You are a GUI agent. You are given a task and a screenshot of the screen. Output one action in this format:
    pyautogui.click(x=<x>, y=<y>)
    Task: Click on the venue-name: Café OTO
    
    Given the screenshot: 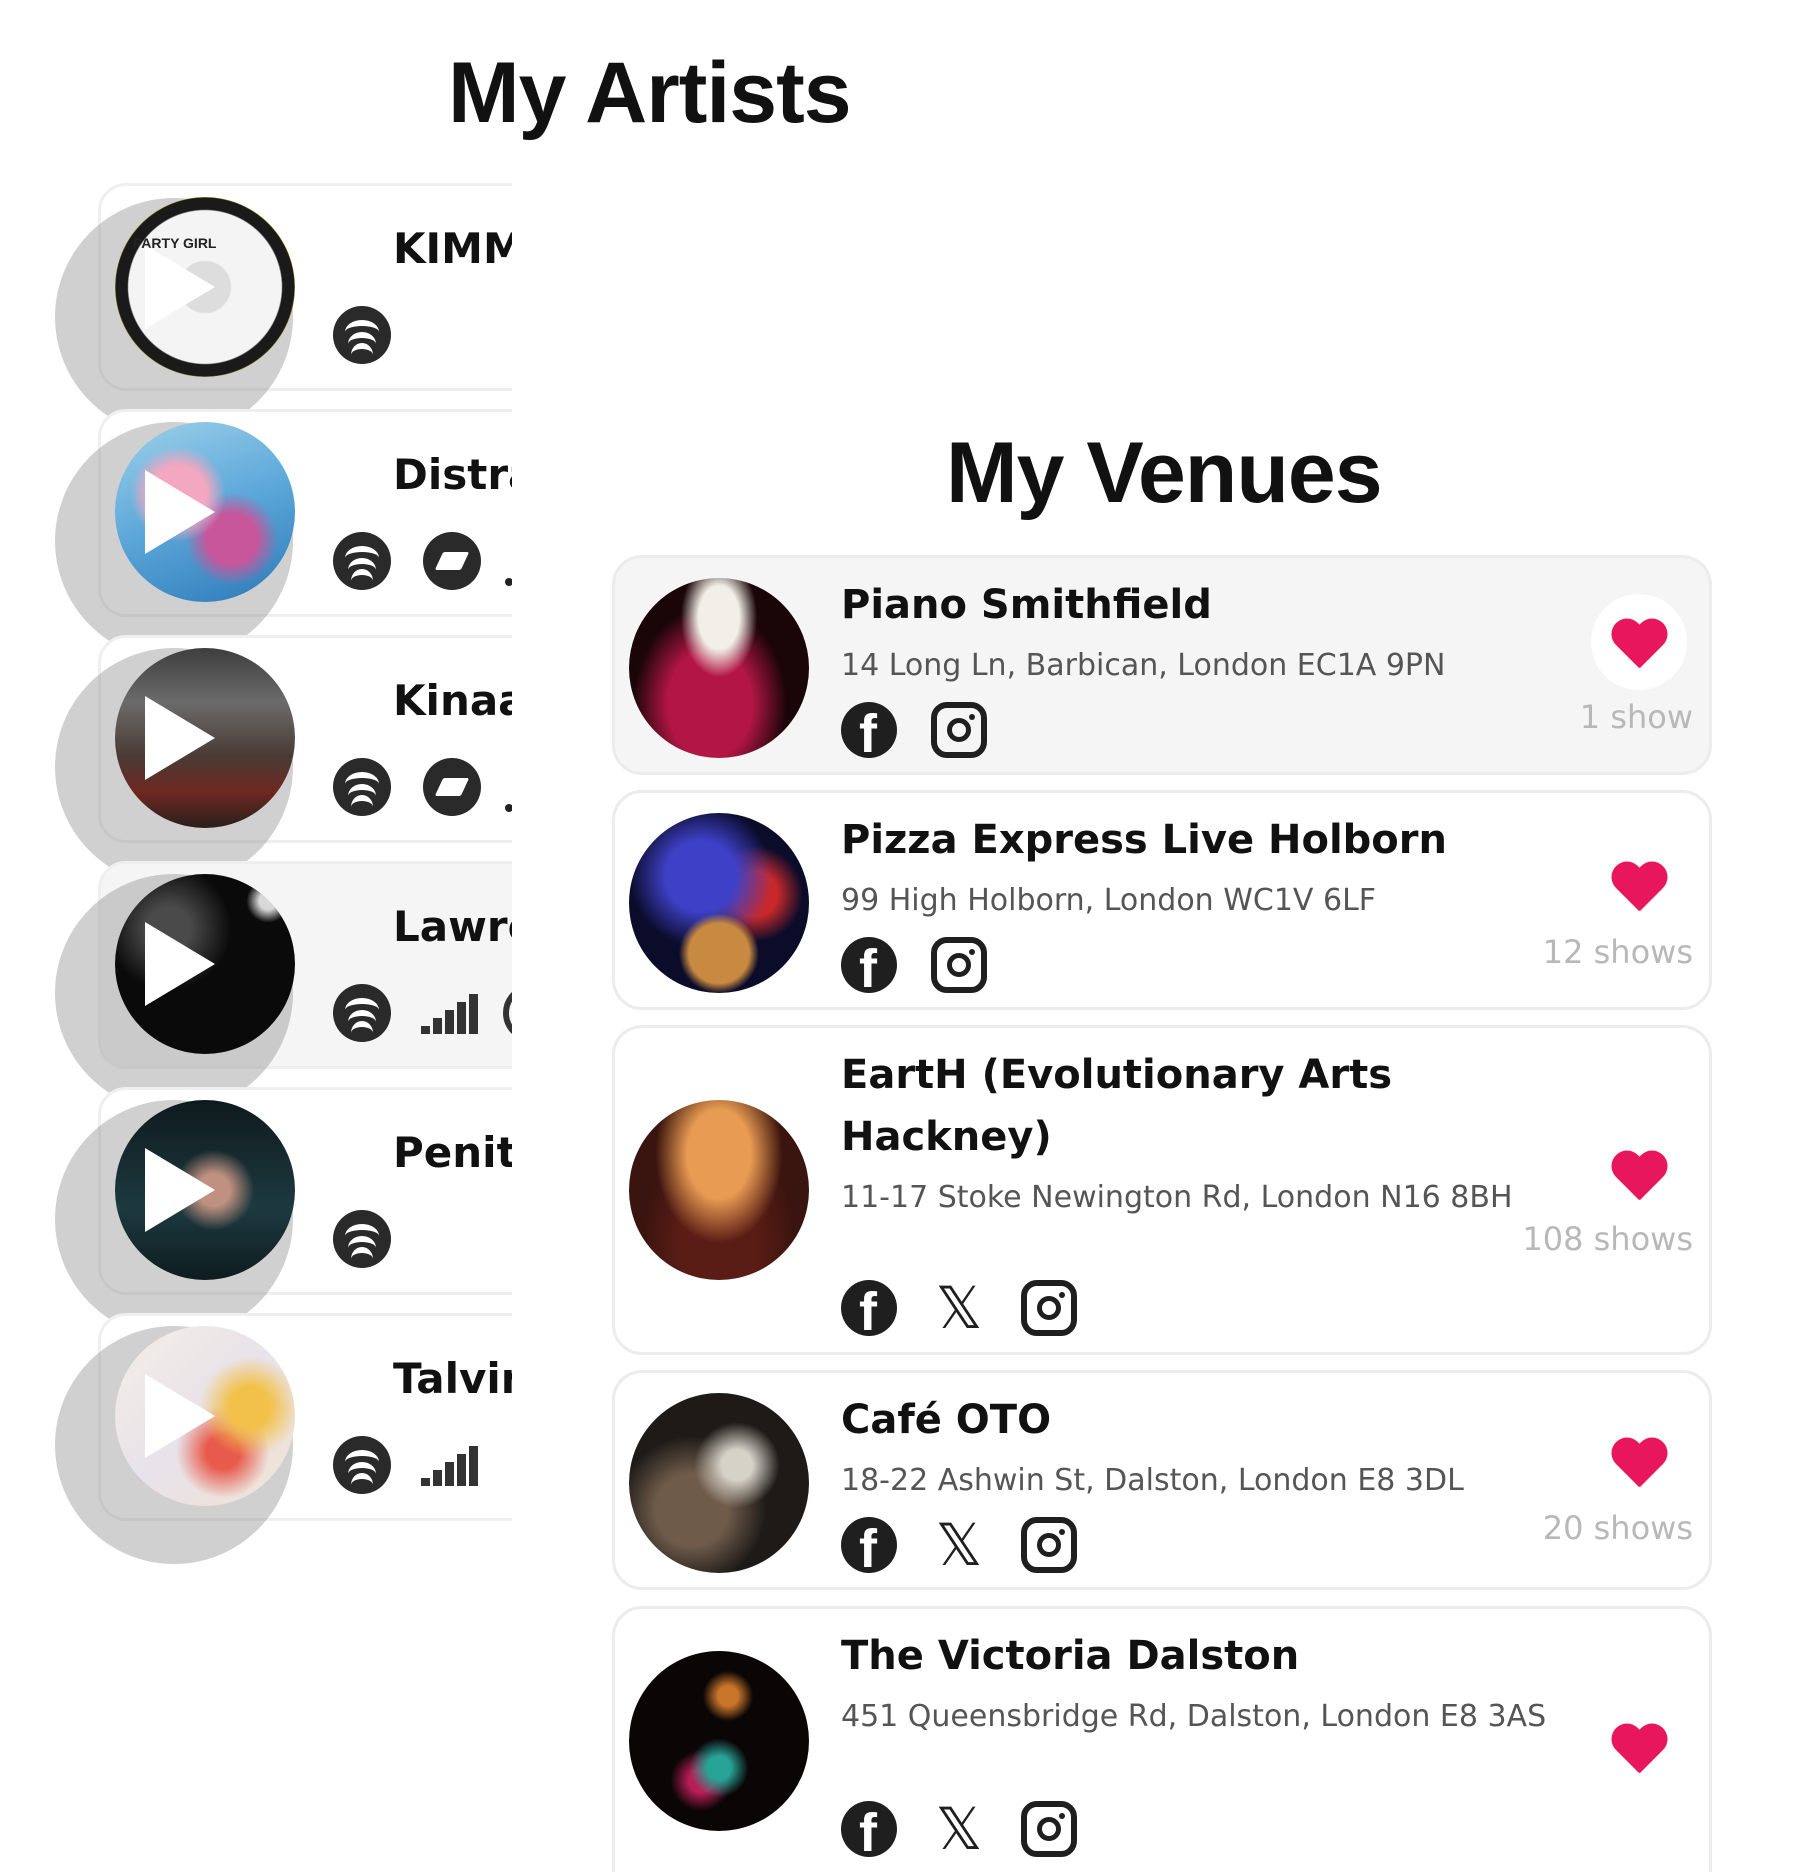 What is the action you would take?
    pyautogui.click(x=946, y=1420)
    